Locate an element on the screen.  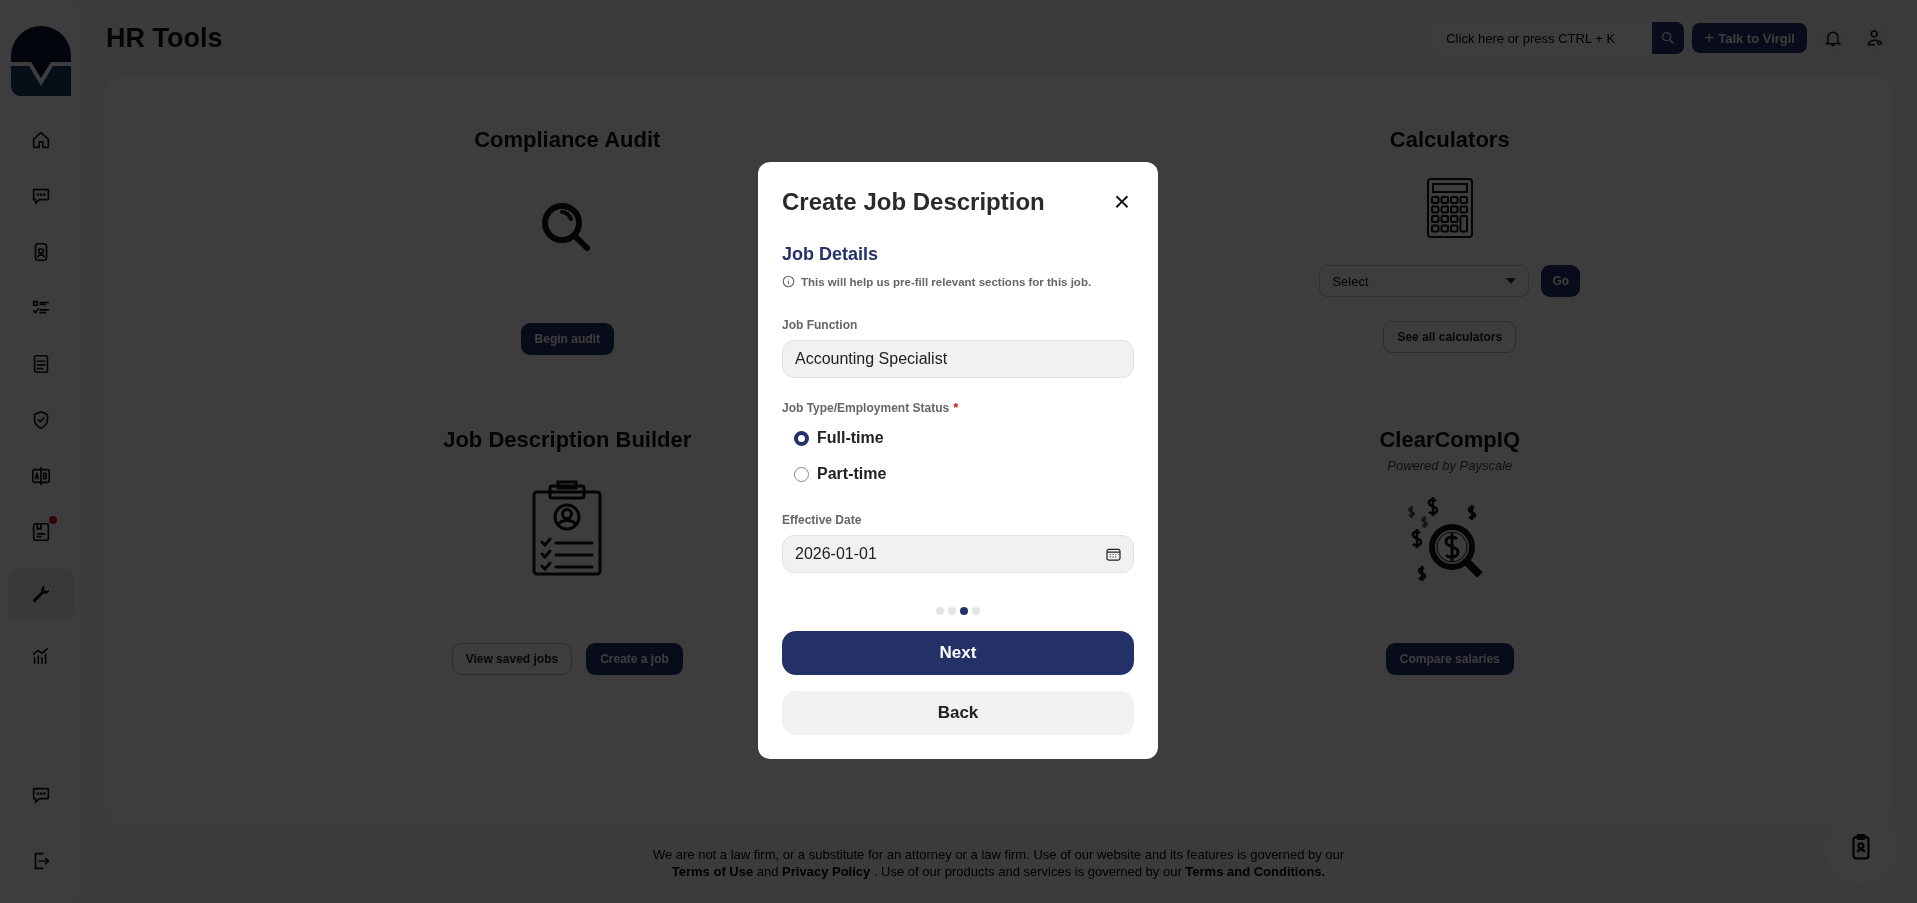
next-button: Next is located at coordinates (958, 653).